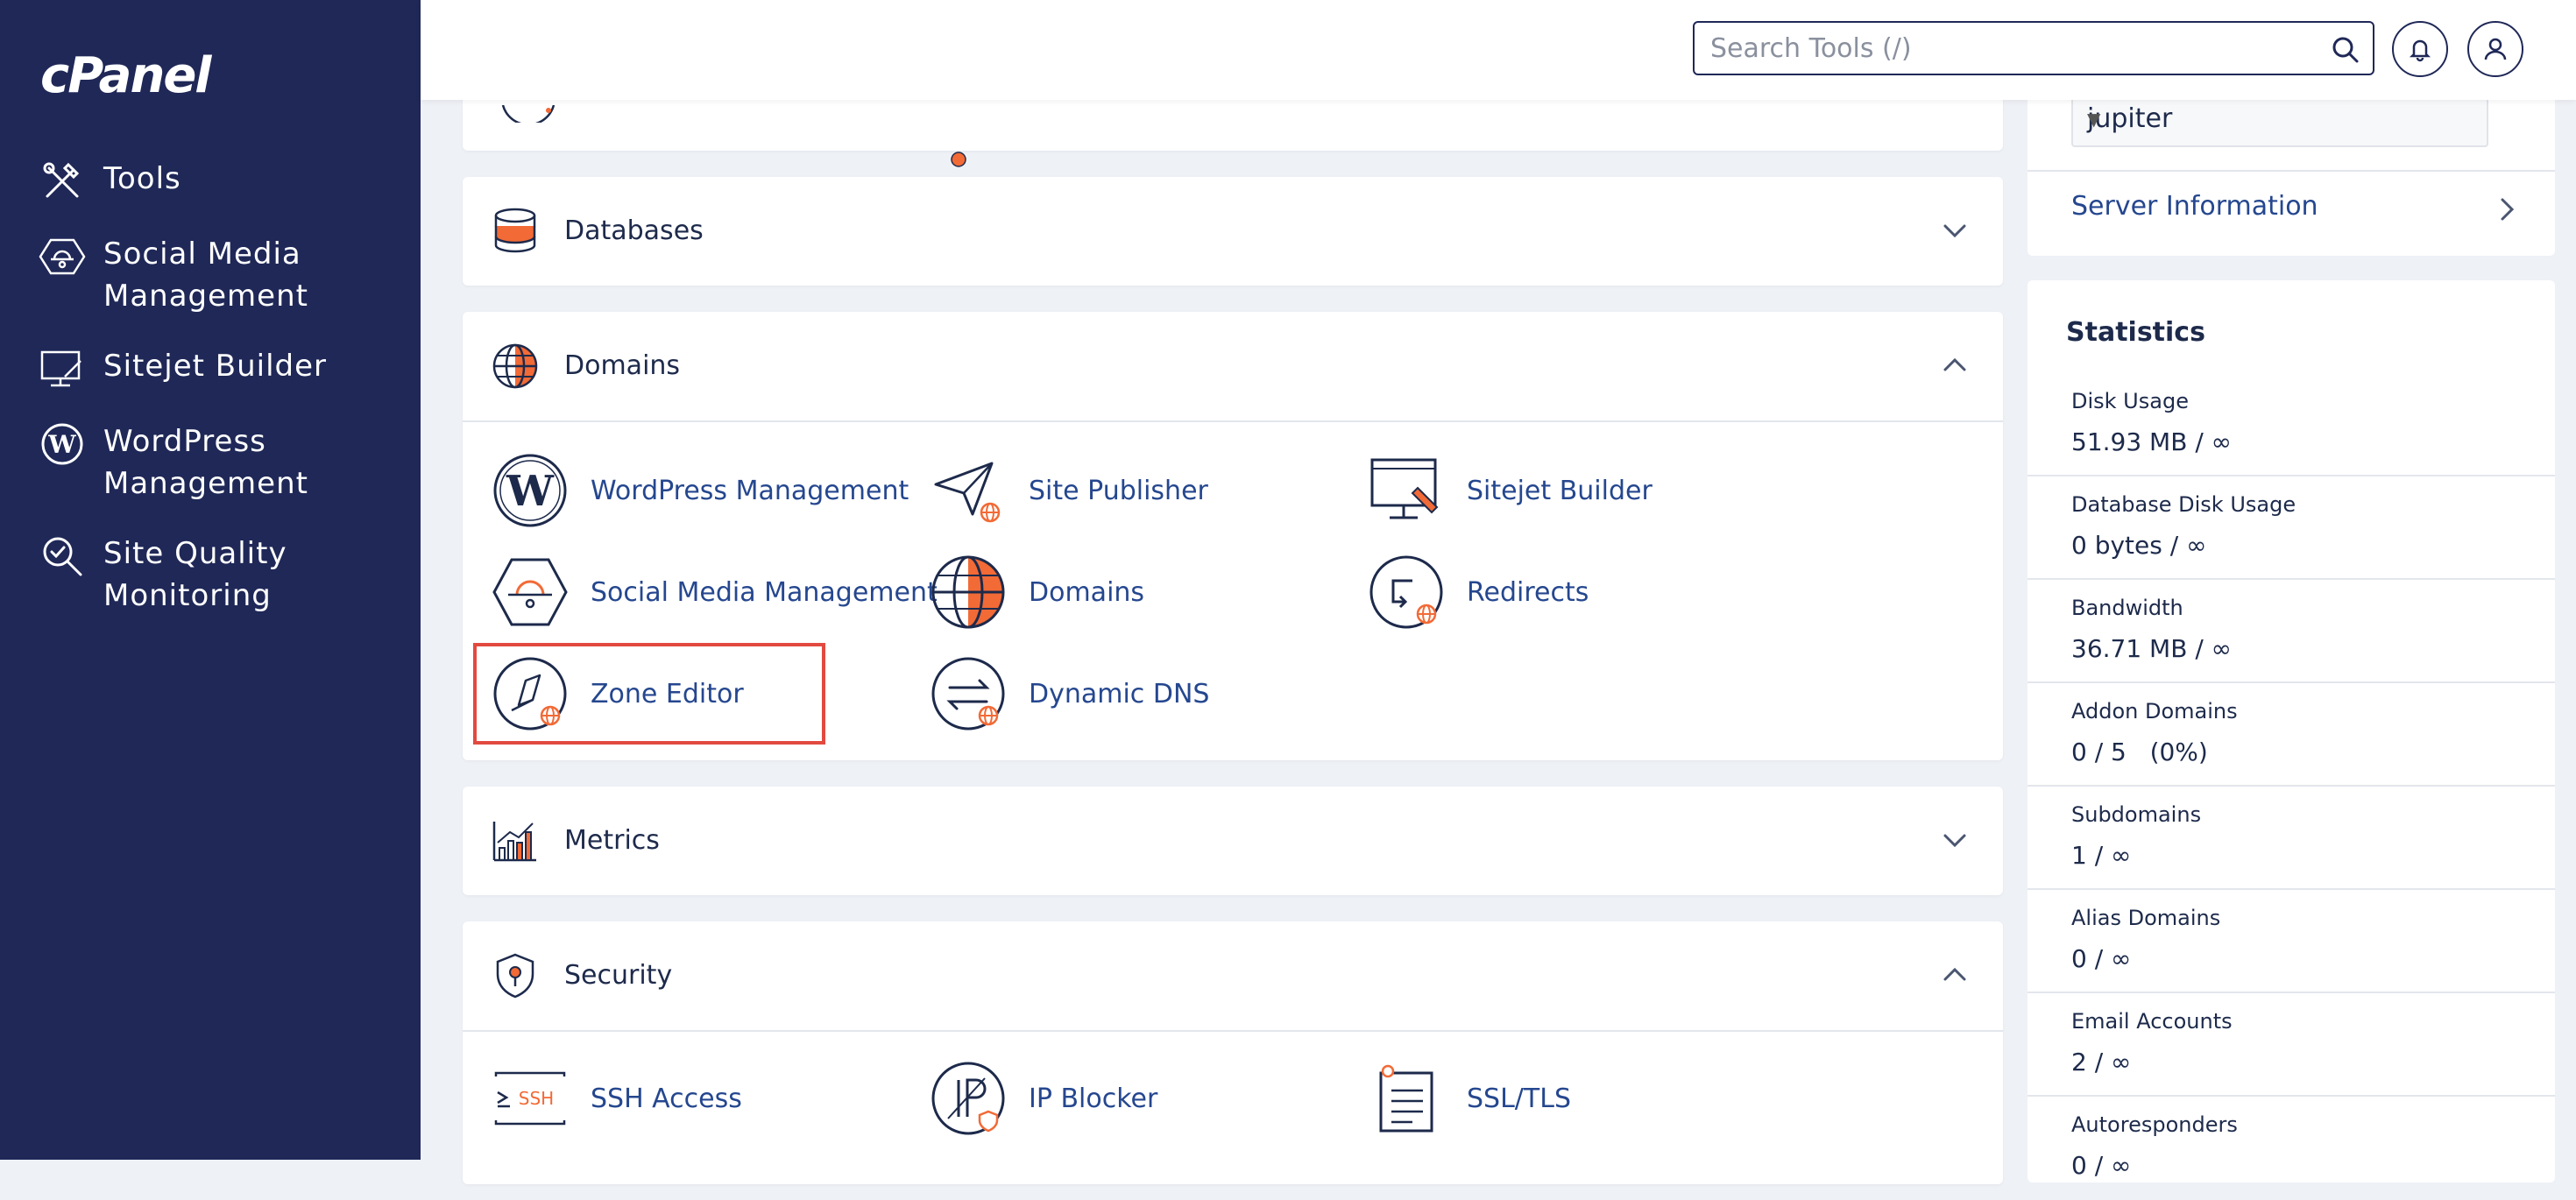 The image size is (2576, 1200). I want to click on tool-redirects: Redirects, so click(1479, 592).